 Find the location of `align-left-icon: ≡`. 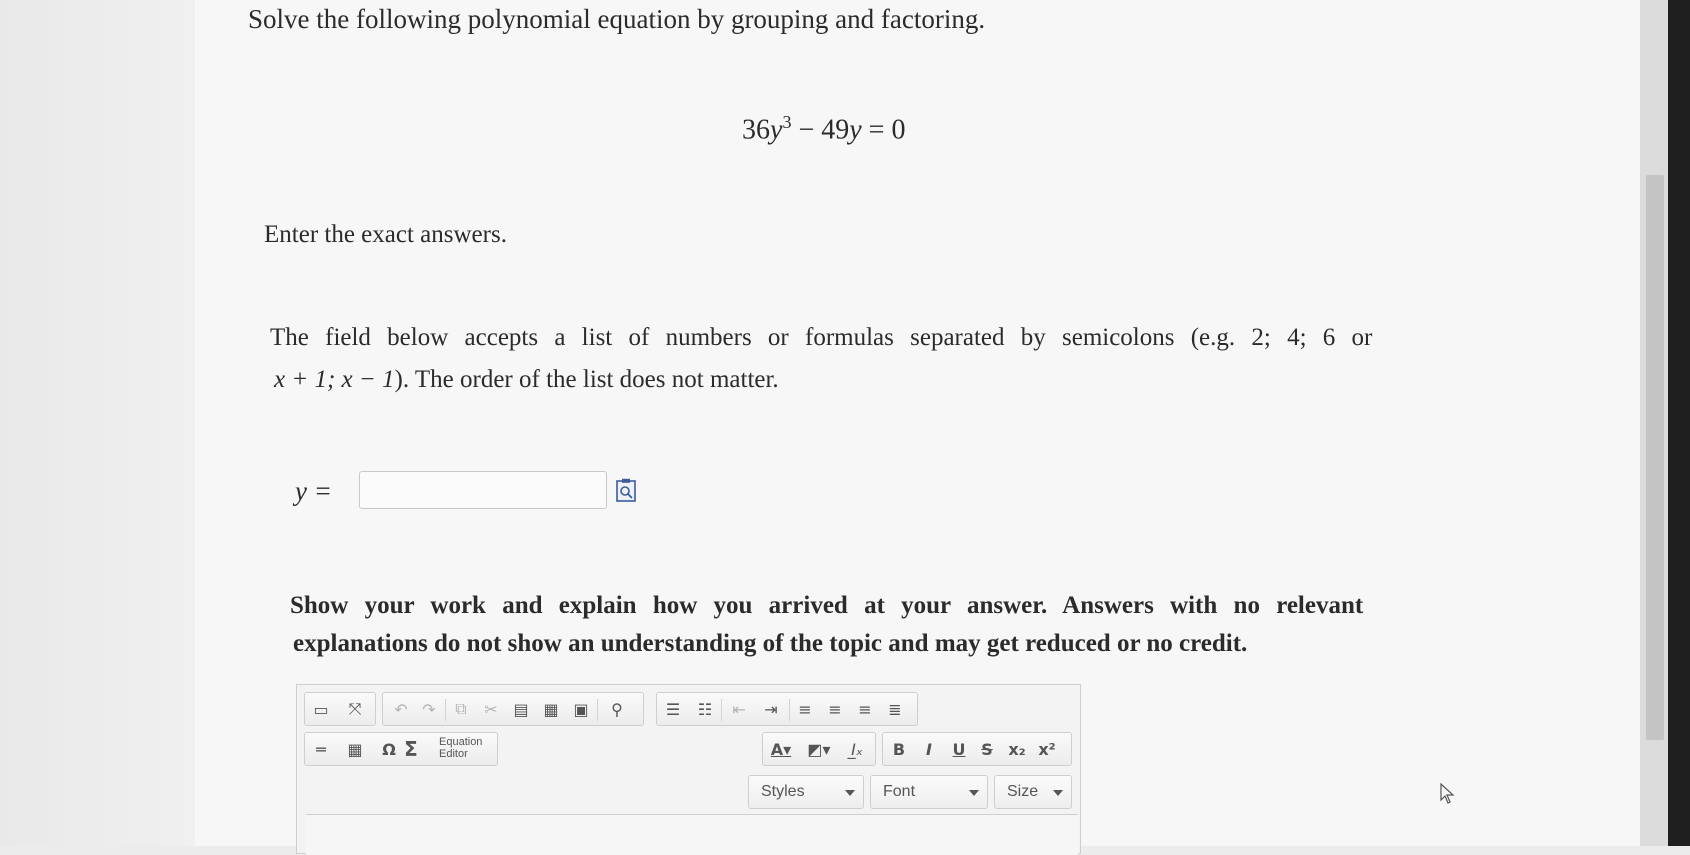

align-left-icon: ≡ is located at coordinates (805, 709).